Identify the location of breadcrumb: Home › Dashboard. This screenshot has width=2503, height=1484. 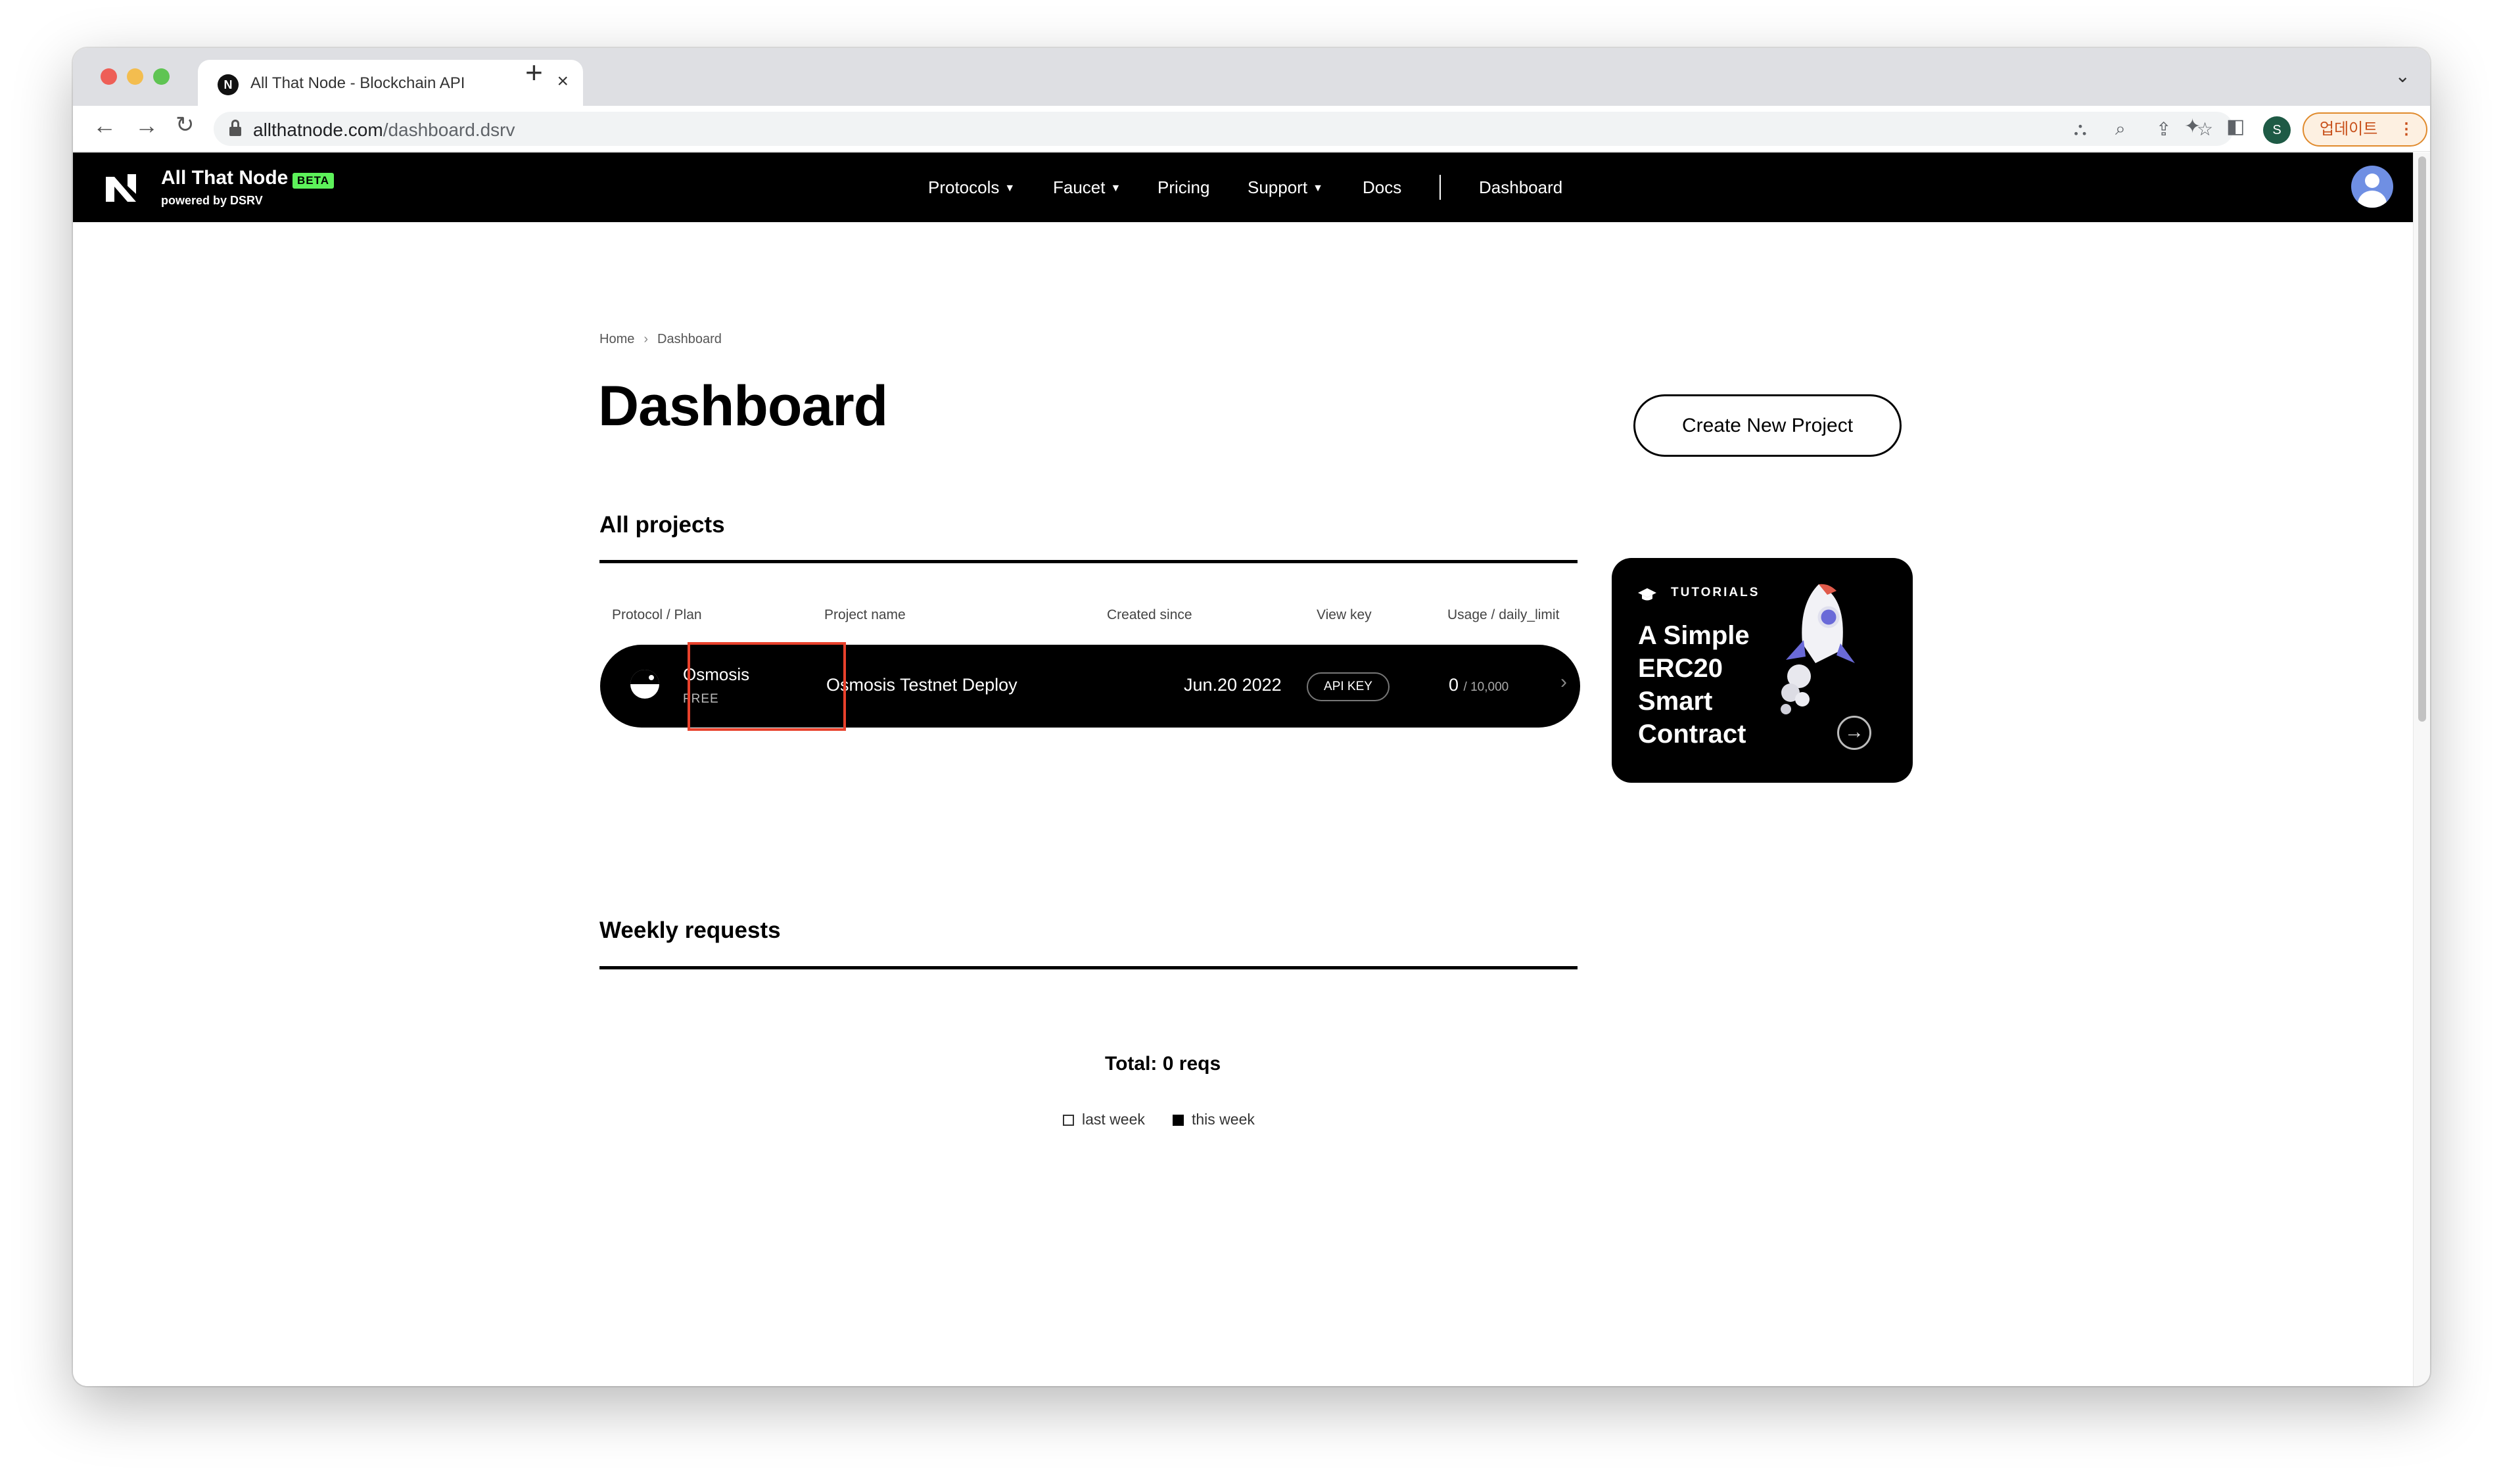
(660, 339).